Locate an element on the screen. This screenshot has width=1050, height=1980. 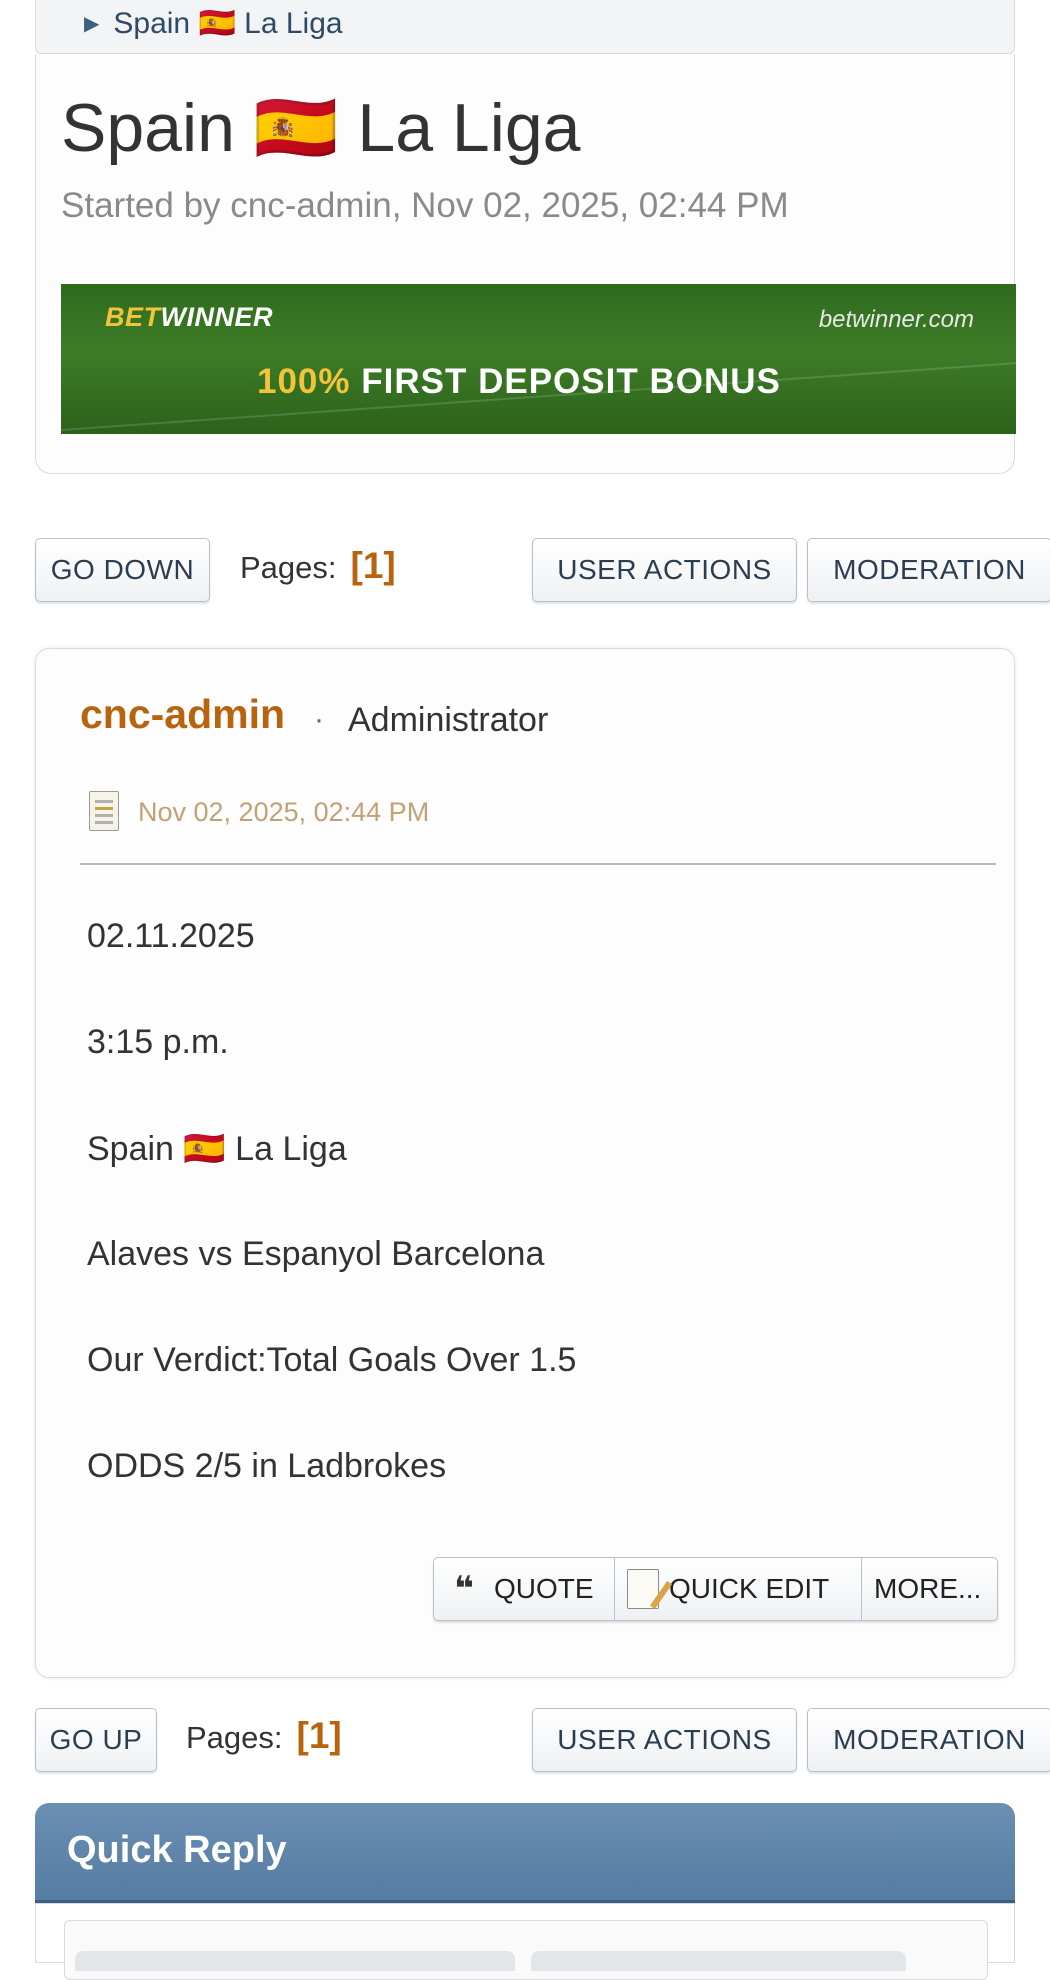
post-line: ODDS 2/5 in Ladbrokes is located at coordinates (267, 1466).